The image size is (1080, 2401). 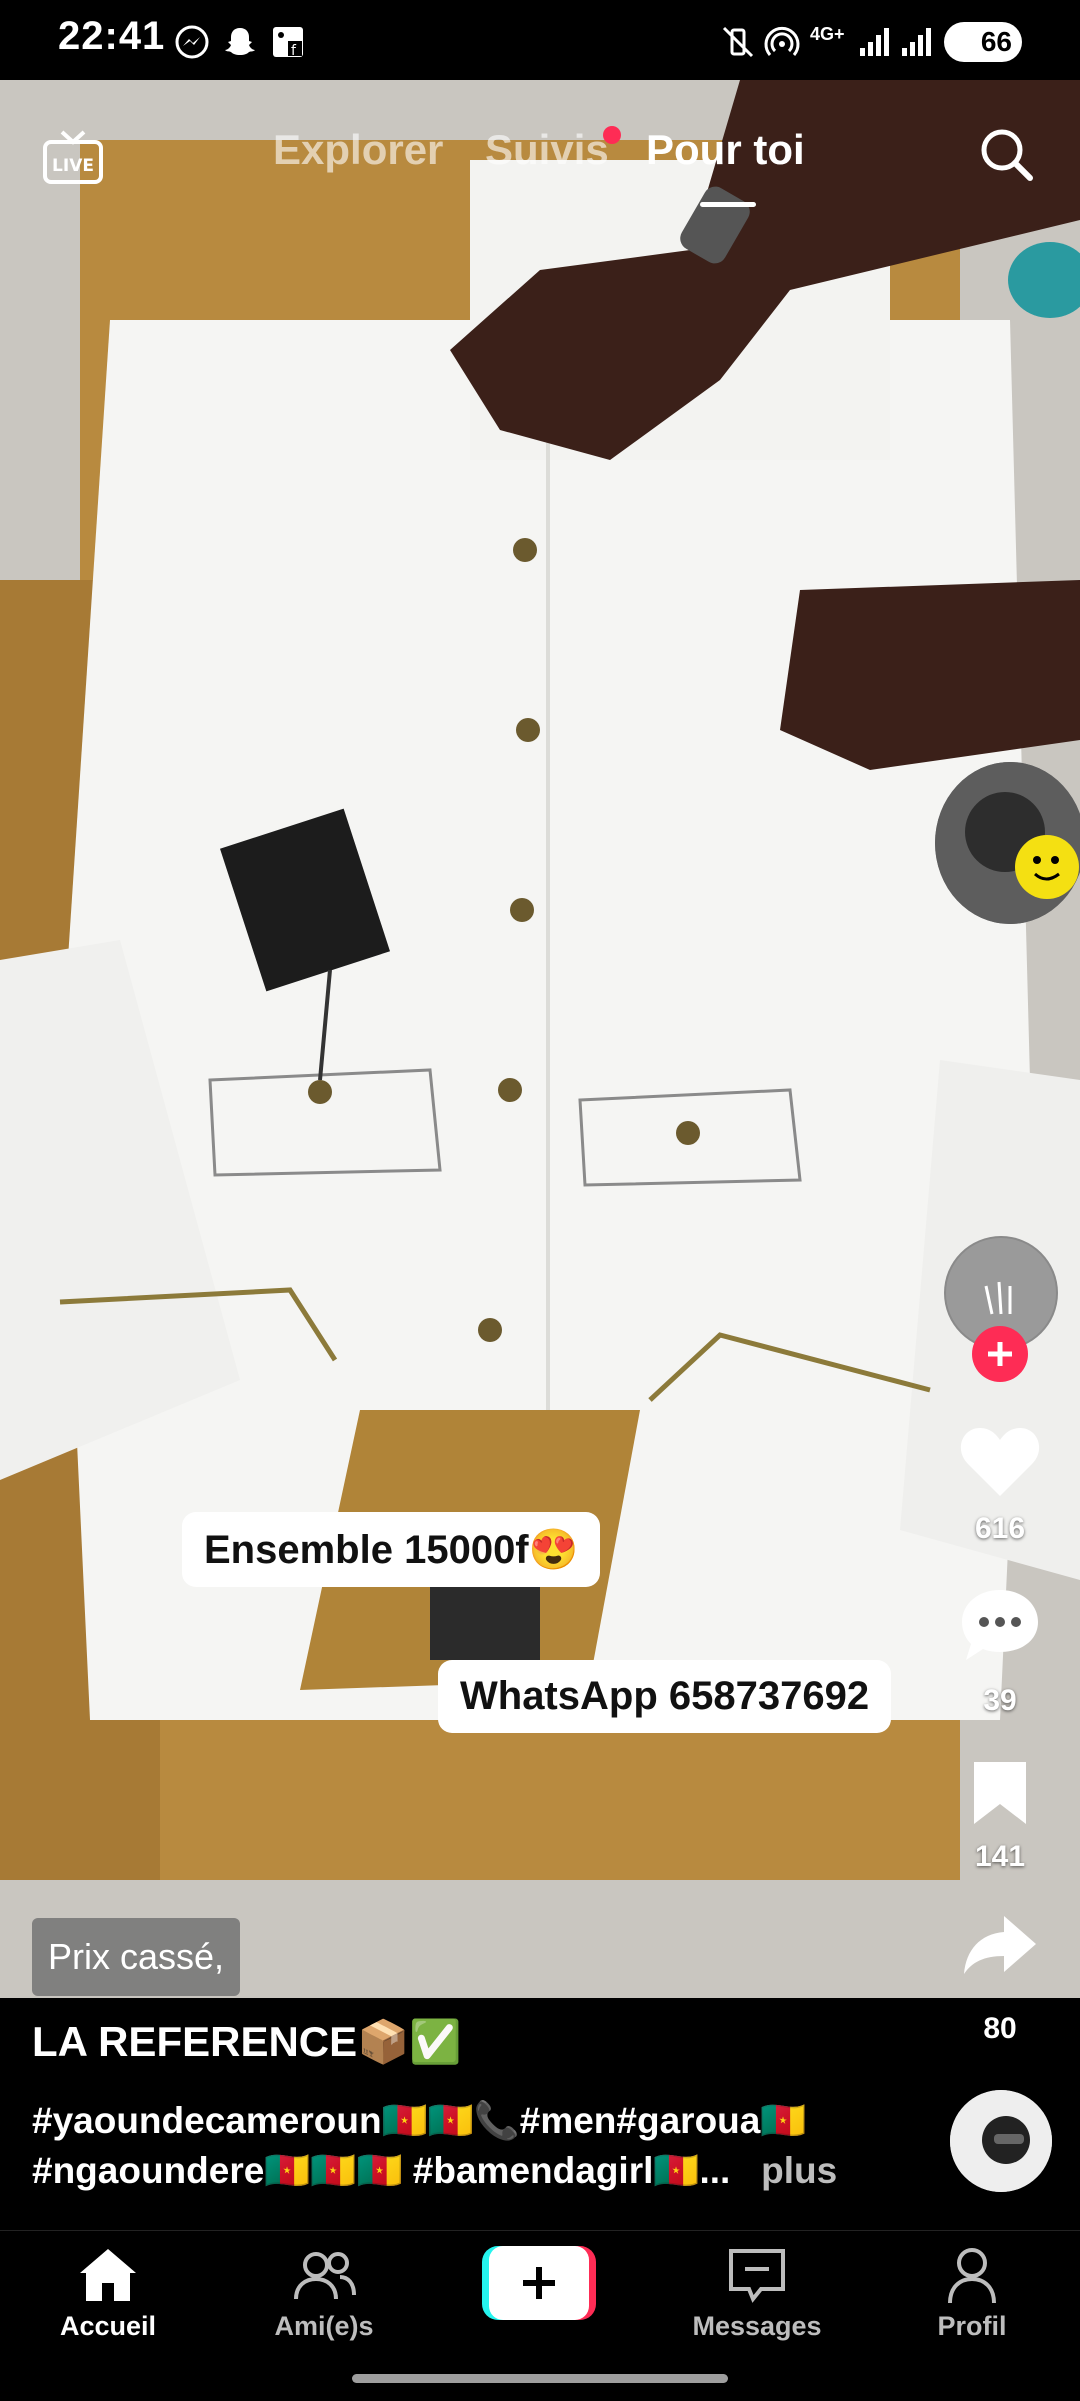 What do you see at coordinates (1000, 1793) in the screenshot?
I see `bookmark-icon` at bounding box center [1000, 1793].